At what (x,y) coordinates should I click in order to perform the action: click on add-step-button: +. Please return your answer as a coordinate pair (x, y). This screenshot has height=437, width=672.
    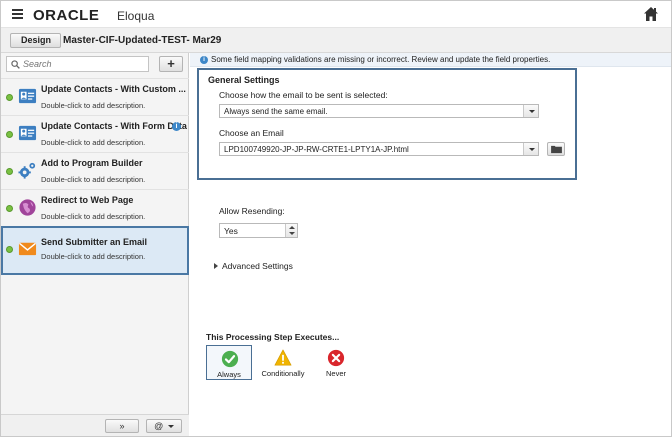
    Looking at the image, I should click on (171, 64).